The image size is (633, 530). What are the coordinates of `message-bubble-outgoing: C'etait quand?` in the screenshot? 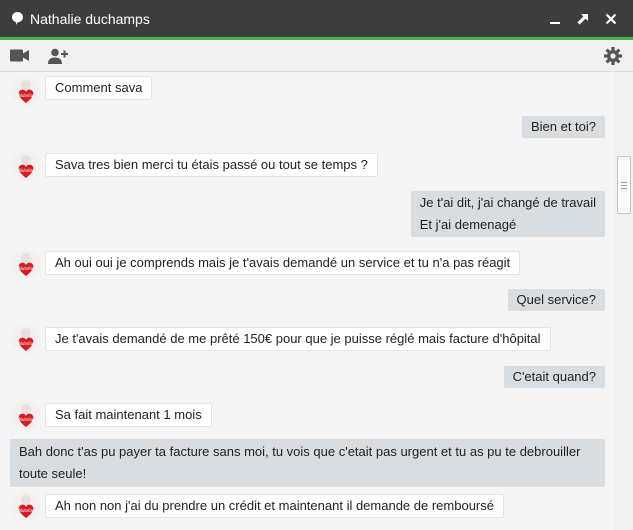 It's located at (554, 377).